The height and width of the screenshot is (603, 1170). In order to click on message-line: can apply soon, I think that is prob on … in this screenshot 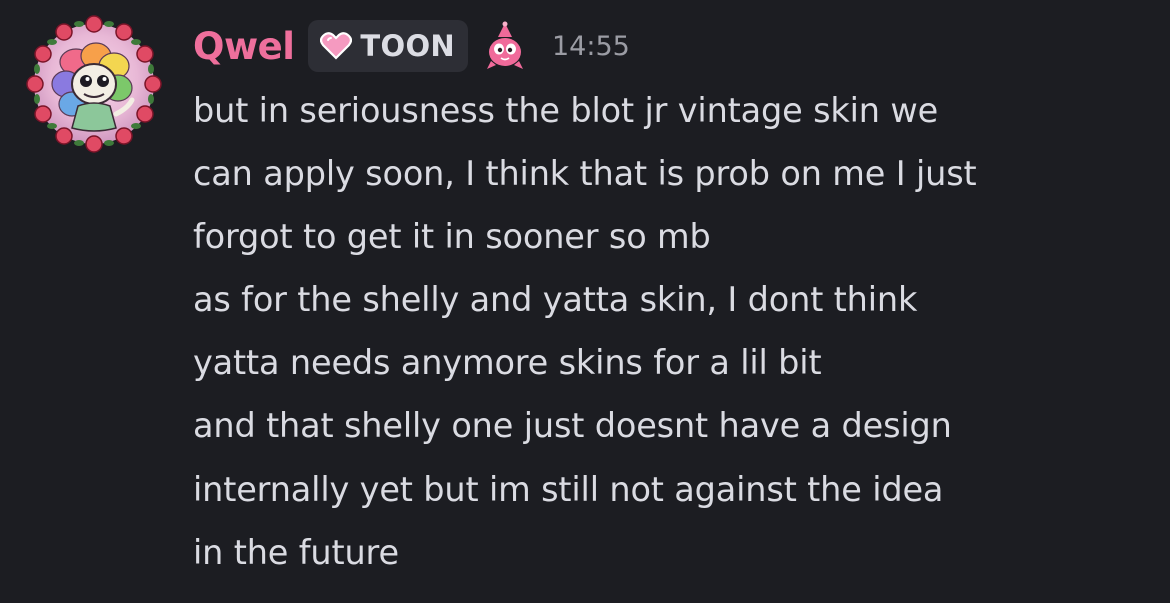, I will do `click(585, 174)`.